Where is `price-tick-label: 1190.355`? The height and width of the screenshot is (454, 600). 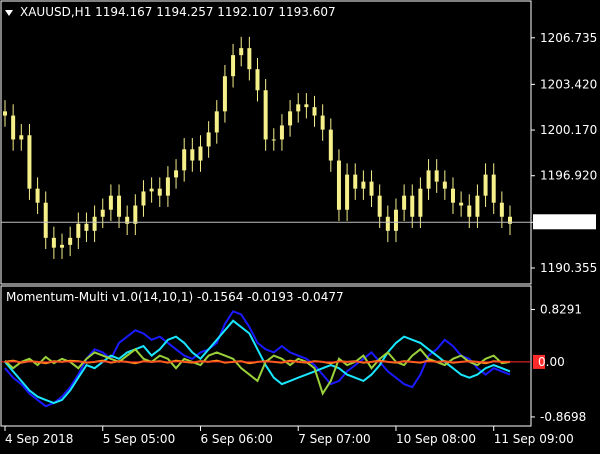 price-tick-label: 1190.355 is located at coordinates (568, 268).